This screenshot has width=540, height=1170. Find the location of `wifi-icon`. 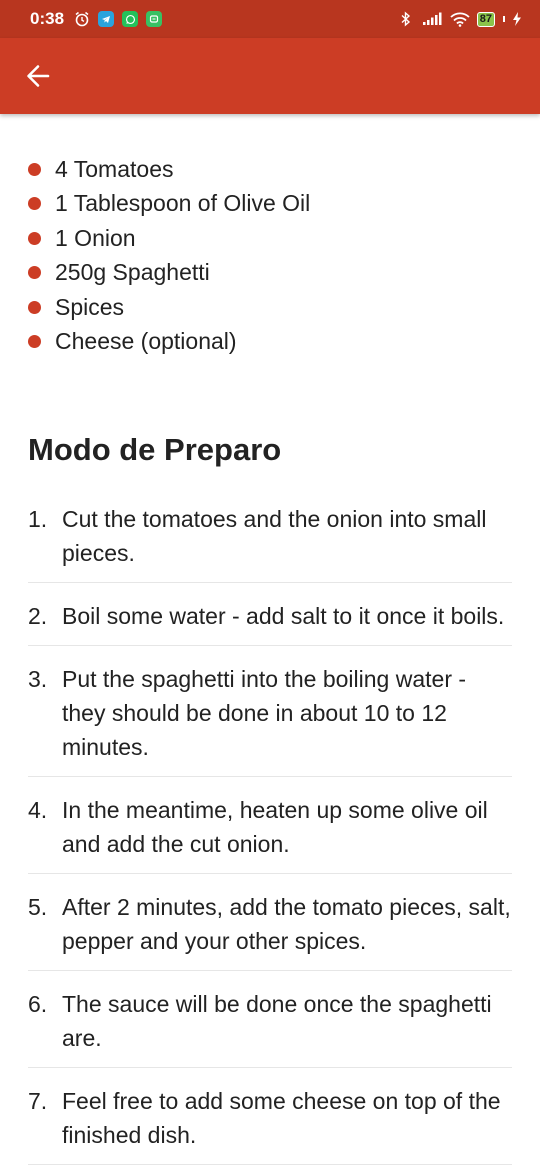

wifi-icon is located at coordinates (460, 19).